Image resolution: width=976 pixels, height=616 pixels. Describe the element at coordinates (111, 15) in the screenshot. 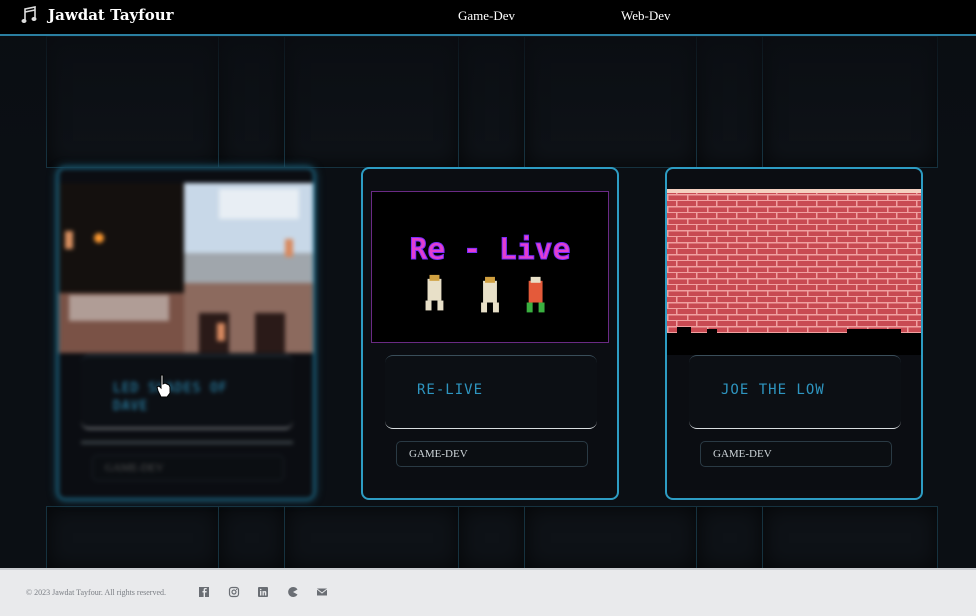

I see `brand-name: Jawdat Tayfour` at that location.